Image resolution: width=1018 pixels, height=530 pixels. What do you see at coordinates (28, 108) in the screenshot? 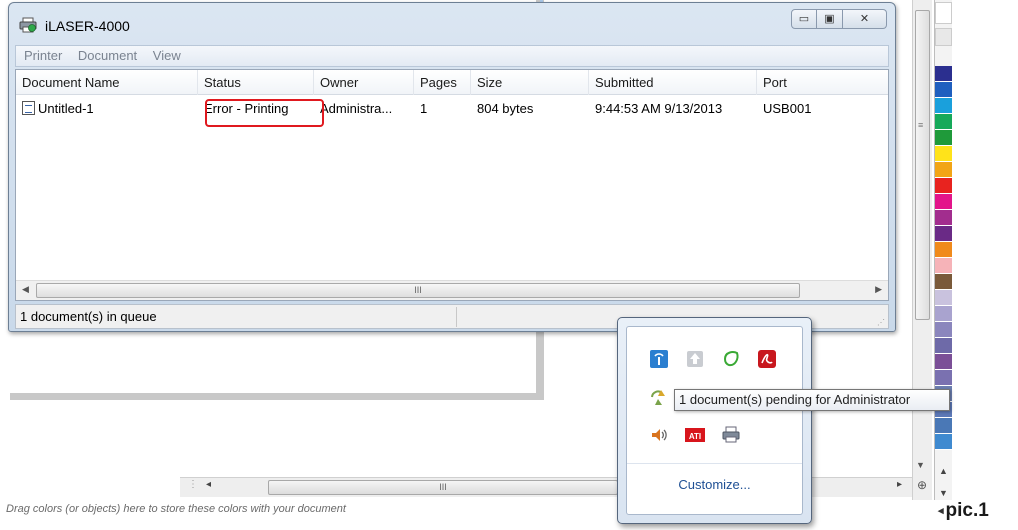
I see `document-icon` at bounding box center [28, 108].